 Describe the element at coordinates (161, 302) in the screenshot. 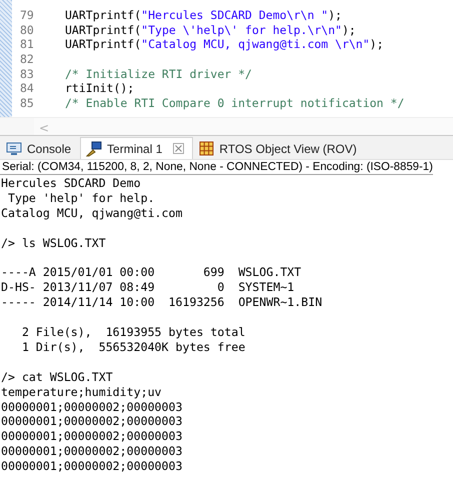

I see `terminal-line: ----- 2014/11/14 10:00 16193256 OPENWR~1.BIN` at that location.